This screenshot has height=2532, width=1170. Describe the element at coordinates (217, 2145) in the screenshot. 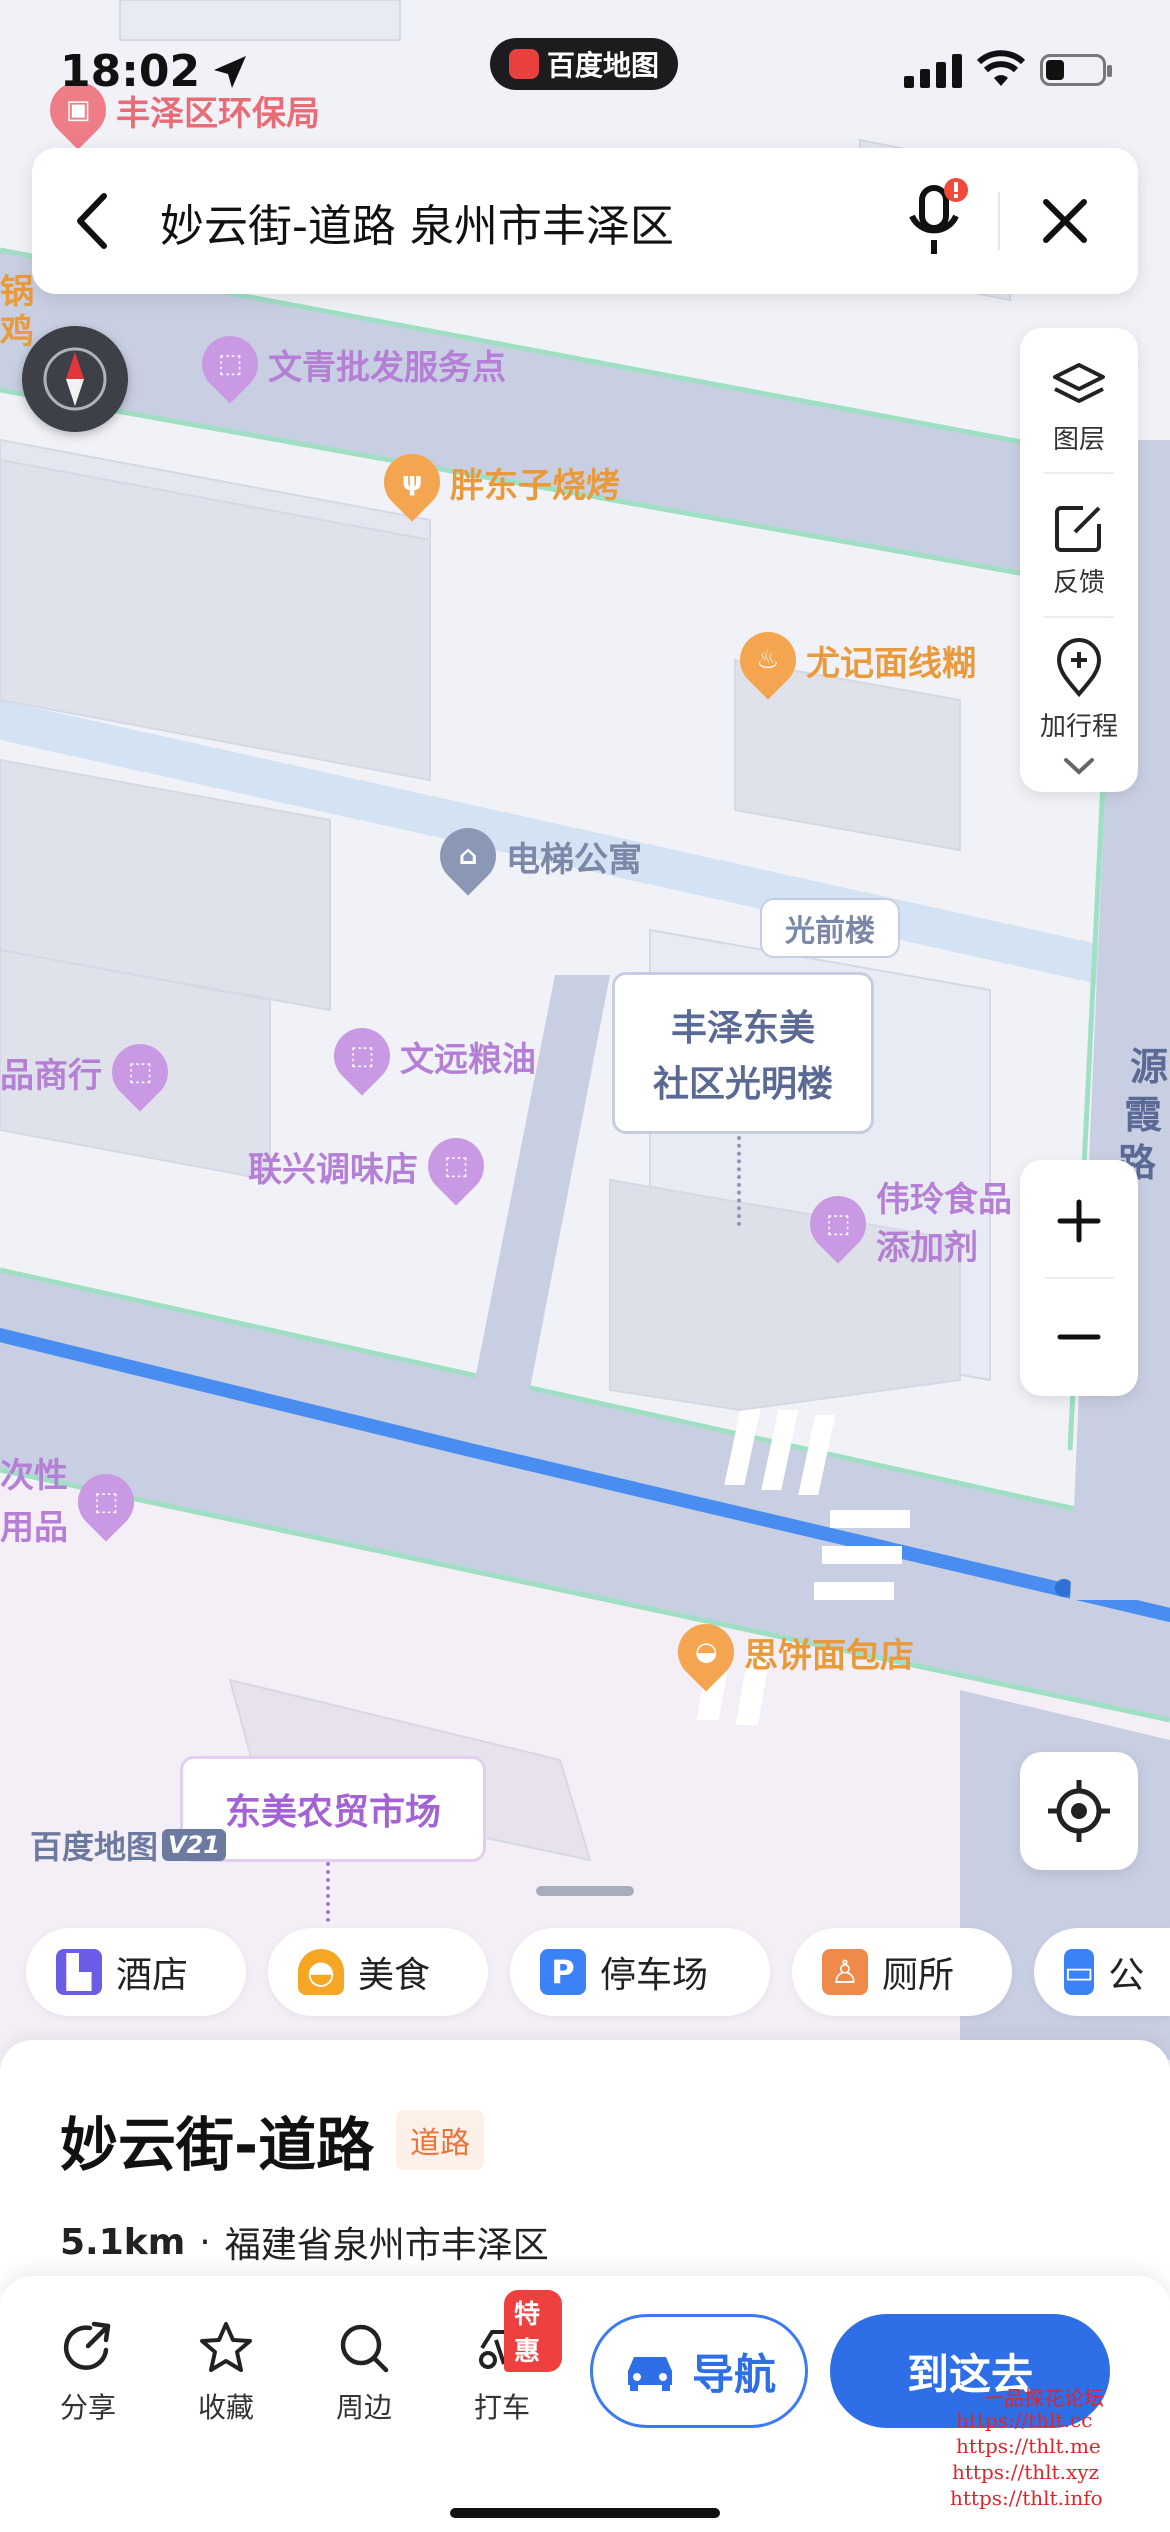

I see `place-name: 妙云街-道路` at that location.